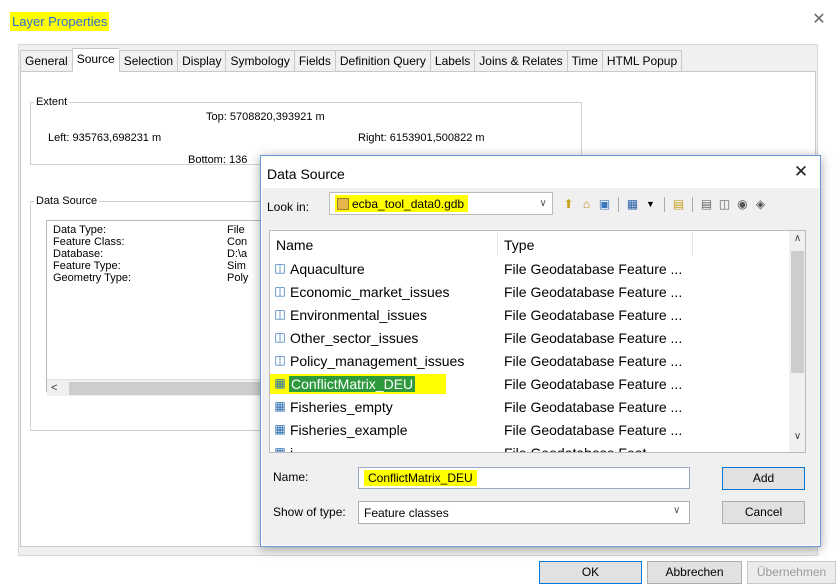  I want to click on geodatabase-icon, so click(343, 203).